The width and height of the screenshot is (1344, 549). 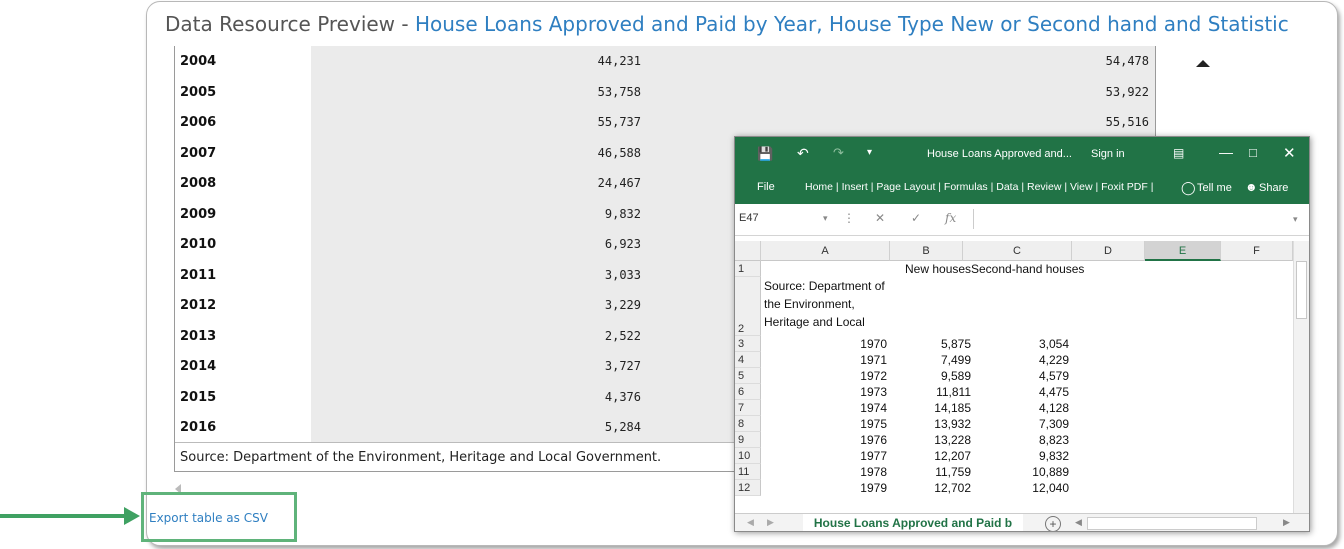 What do you see at coordinates (1301, 290) in the screenshot?
I see `vertical-scroll-thumb` at bounding box center [1301, 290].